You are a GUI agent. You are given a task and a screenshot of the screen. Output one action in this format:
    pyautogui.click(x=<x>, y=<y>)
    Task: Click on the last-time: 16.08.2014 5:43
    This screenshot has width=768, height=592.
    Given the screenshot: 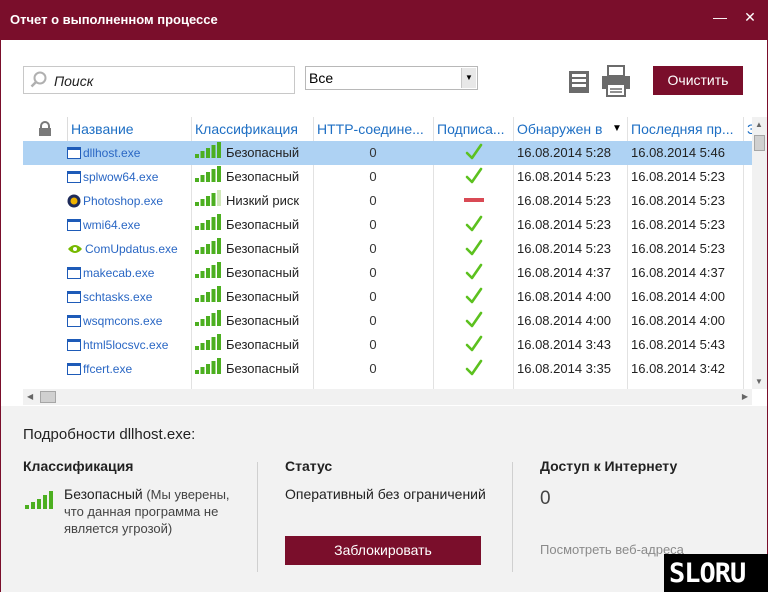 What is the action you would take?
    pyautogui.click(x=678, y=344)
    